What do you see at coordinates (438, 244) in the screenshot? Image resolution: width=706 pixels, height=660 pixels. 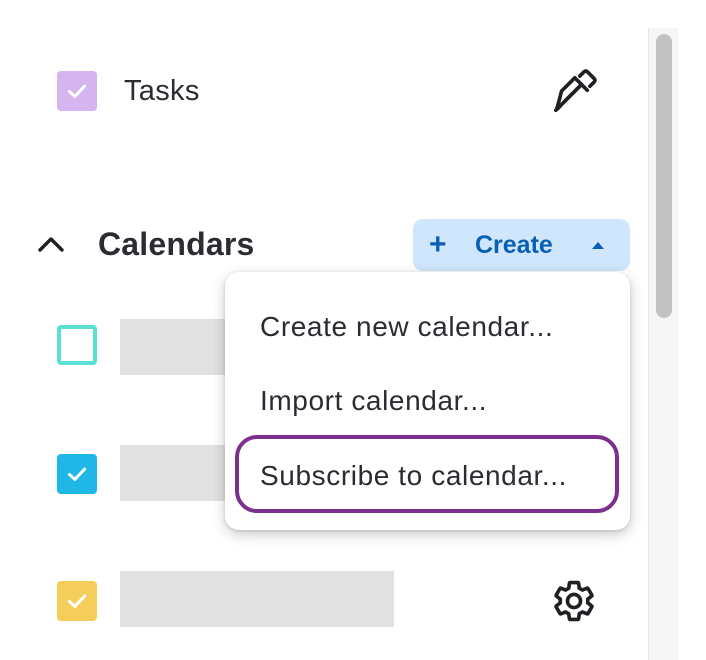 I see `plus-icon: +` at bounding box center [438, 244].